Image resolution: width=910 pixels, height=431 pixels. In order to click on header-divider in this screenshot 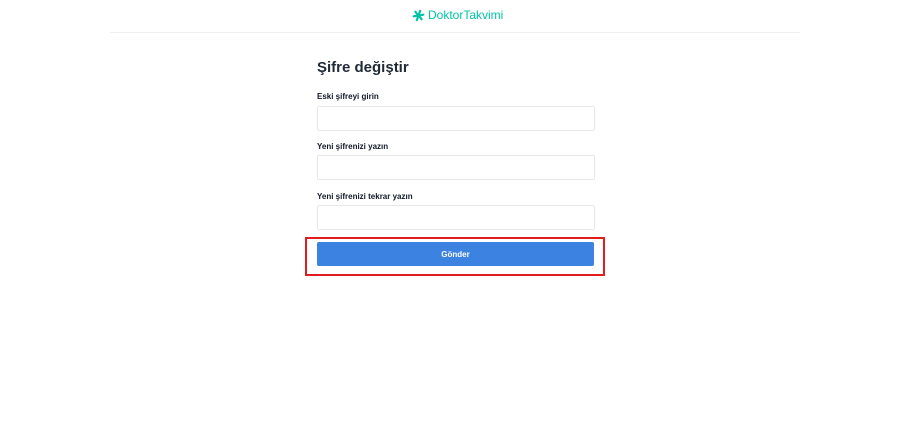, I will do `click(455, 32)`.